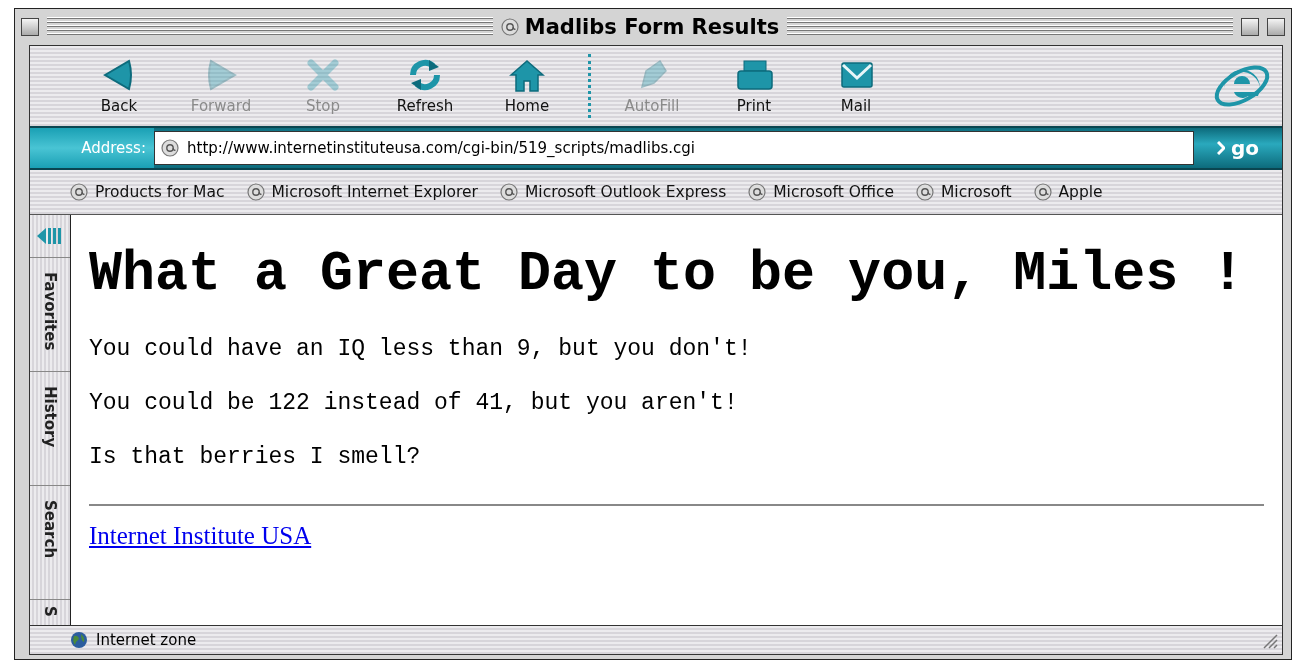  I want to click on chevron-icon, so click(1220, 148).